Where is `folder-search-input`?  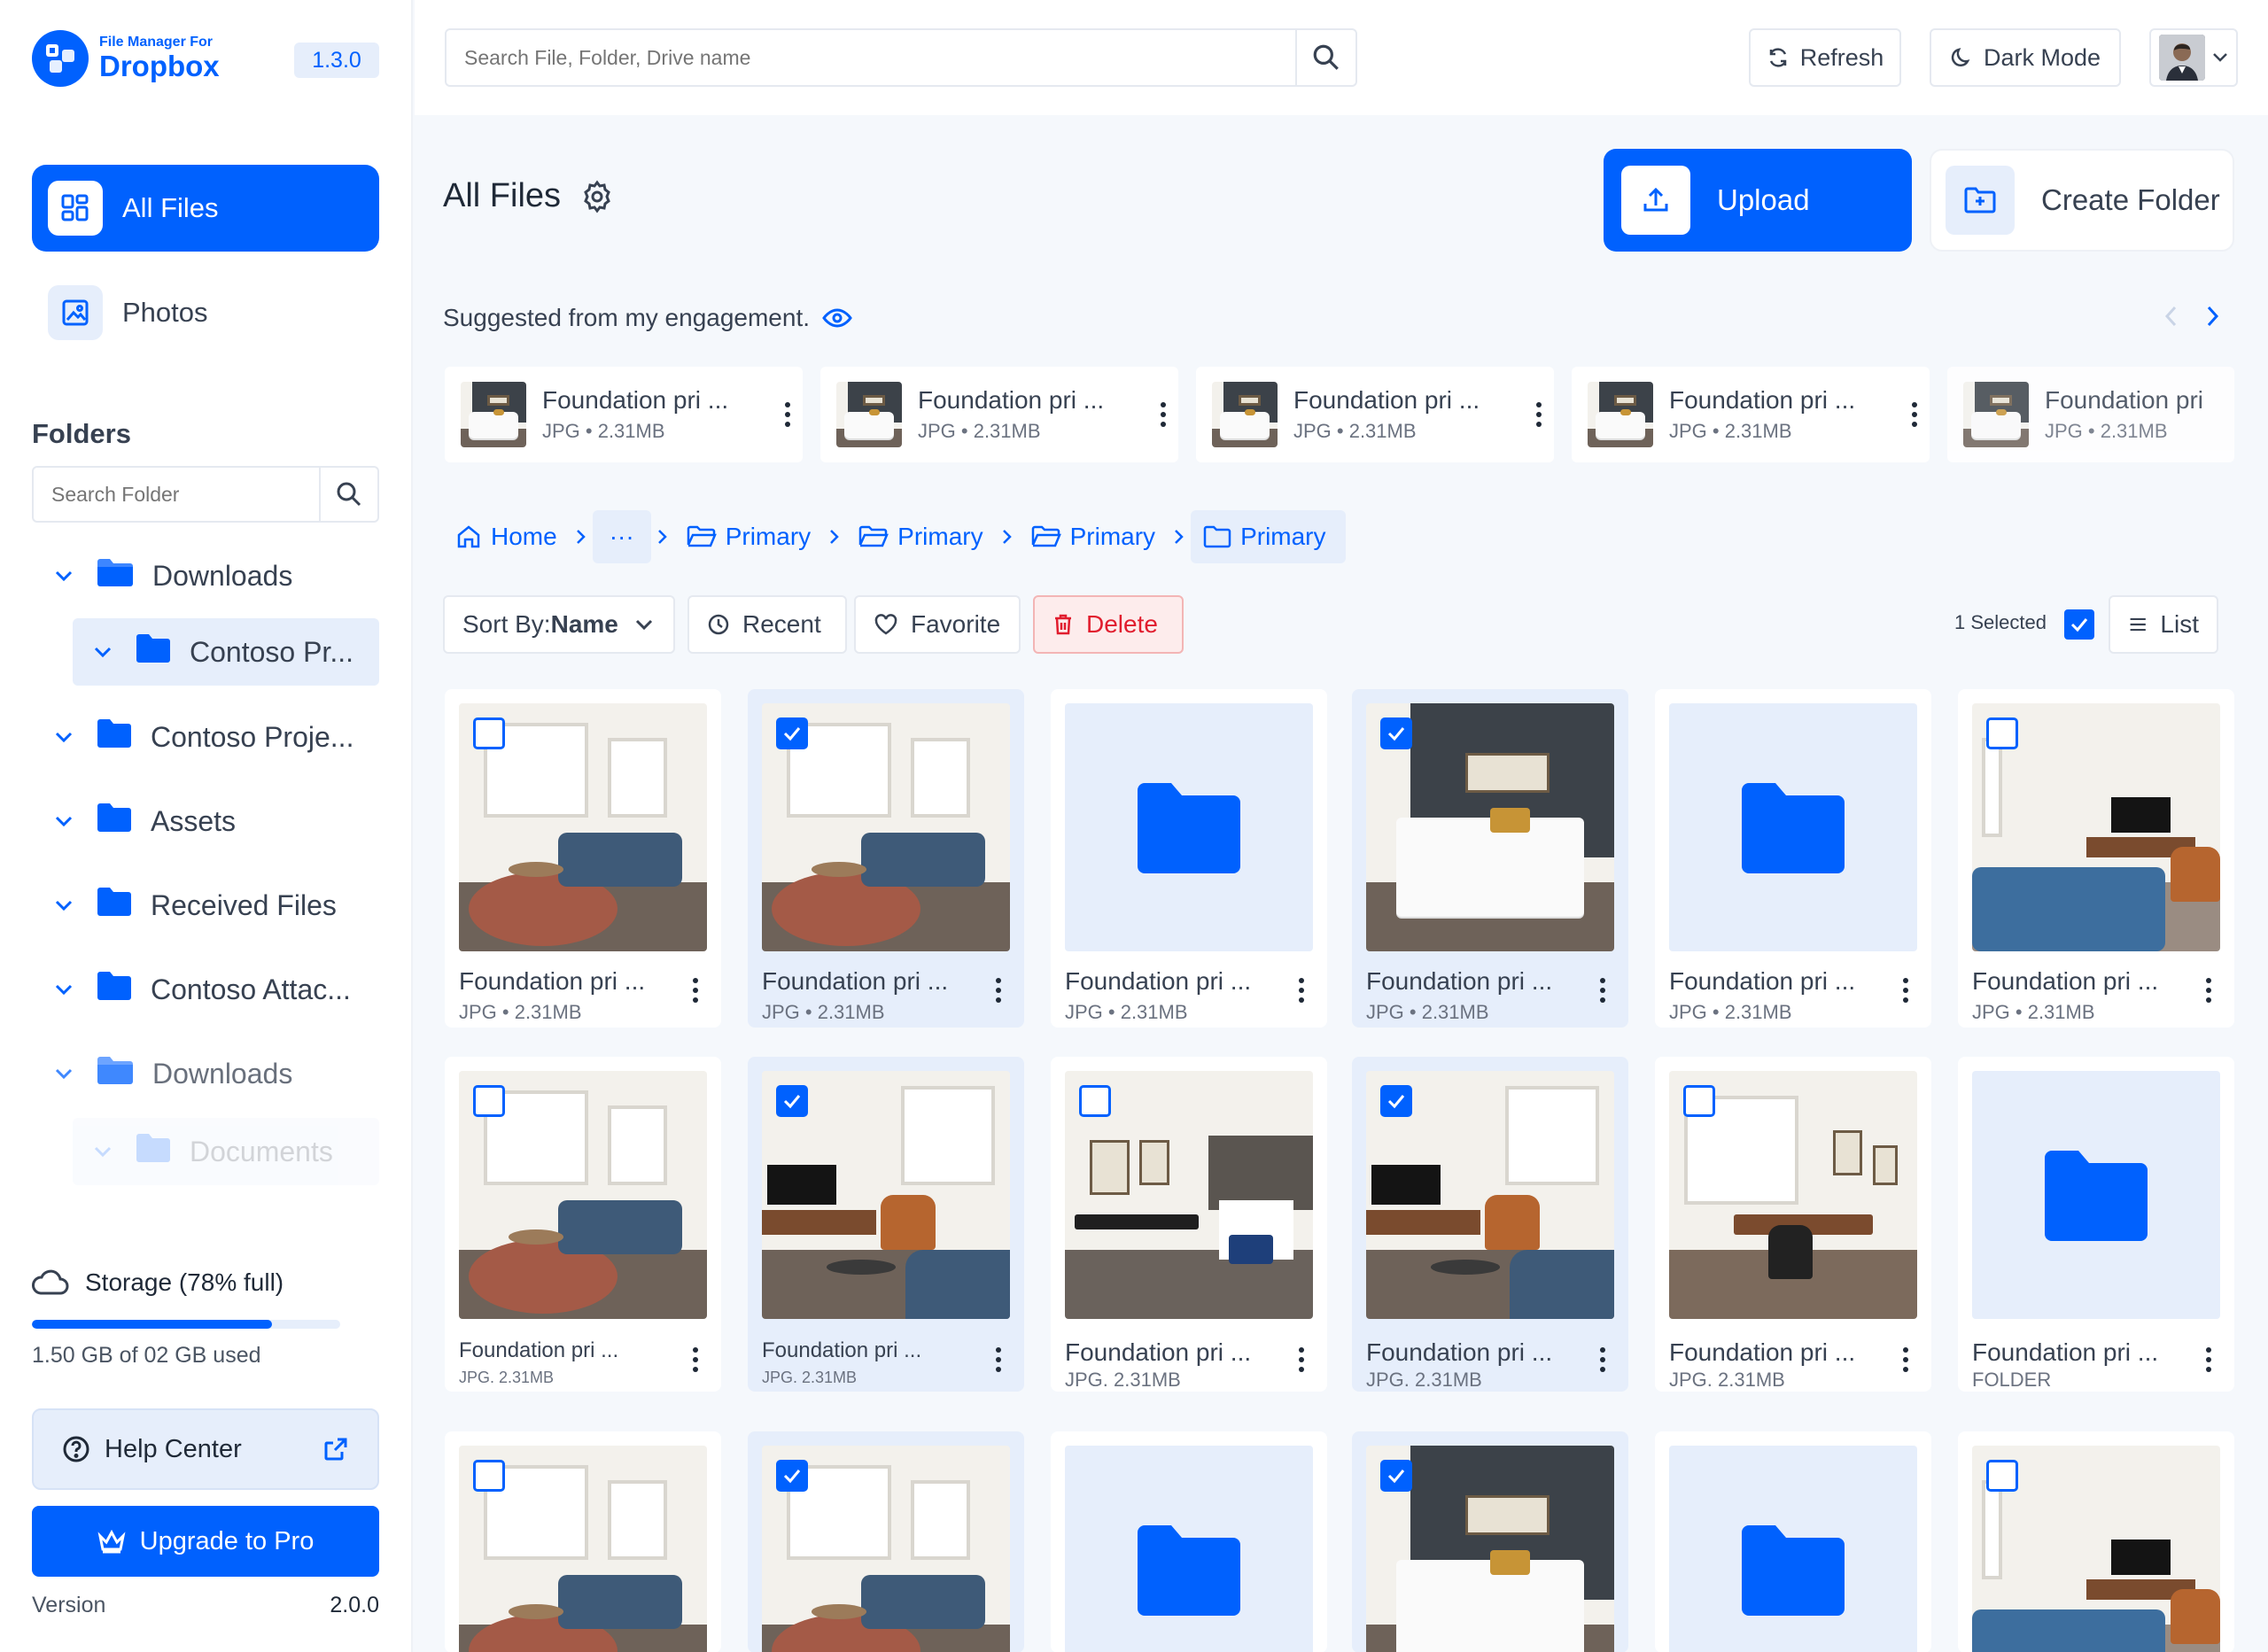 folder-search-input is located at coordinates (176, 494).